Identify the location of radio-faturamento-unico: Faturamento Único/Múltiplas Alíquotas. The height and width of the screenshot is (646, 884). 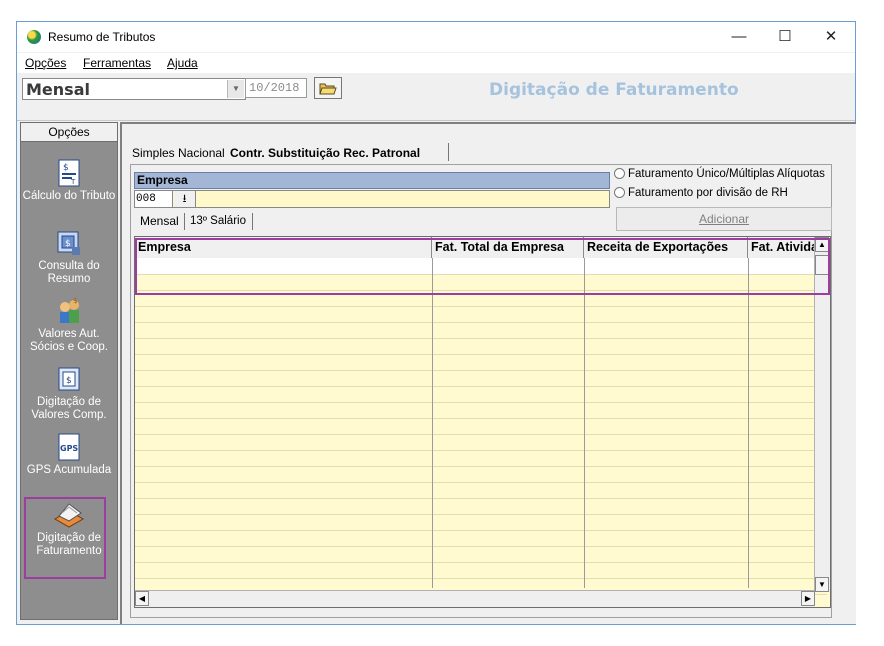
(719, 174).